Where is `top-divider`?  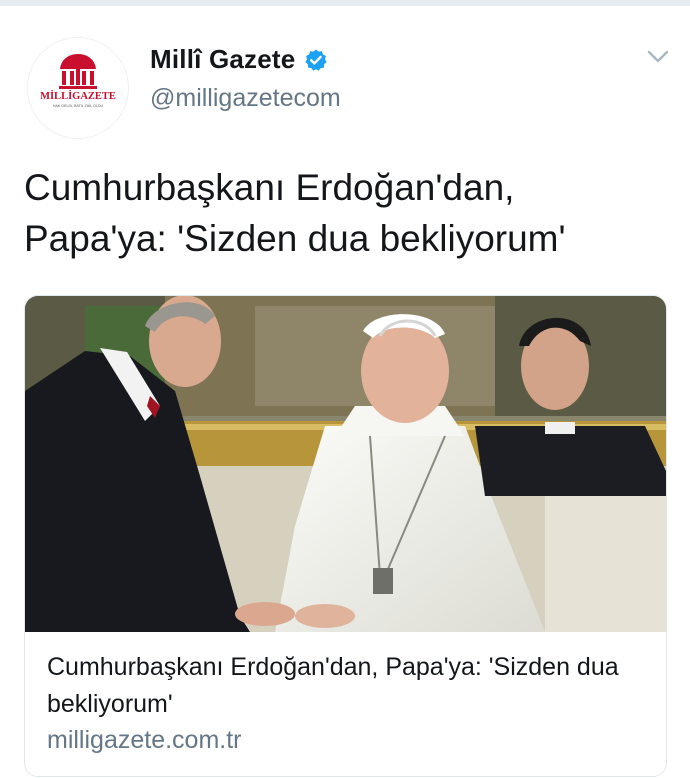 top-divider is located at coordinates (345, 3).